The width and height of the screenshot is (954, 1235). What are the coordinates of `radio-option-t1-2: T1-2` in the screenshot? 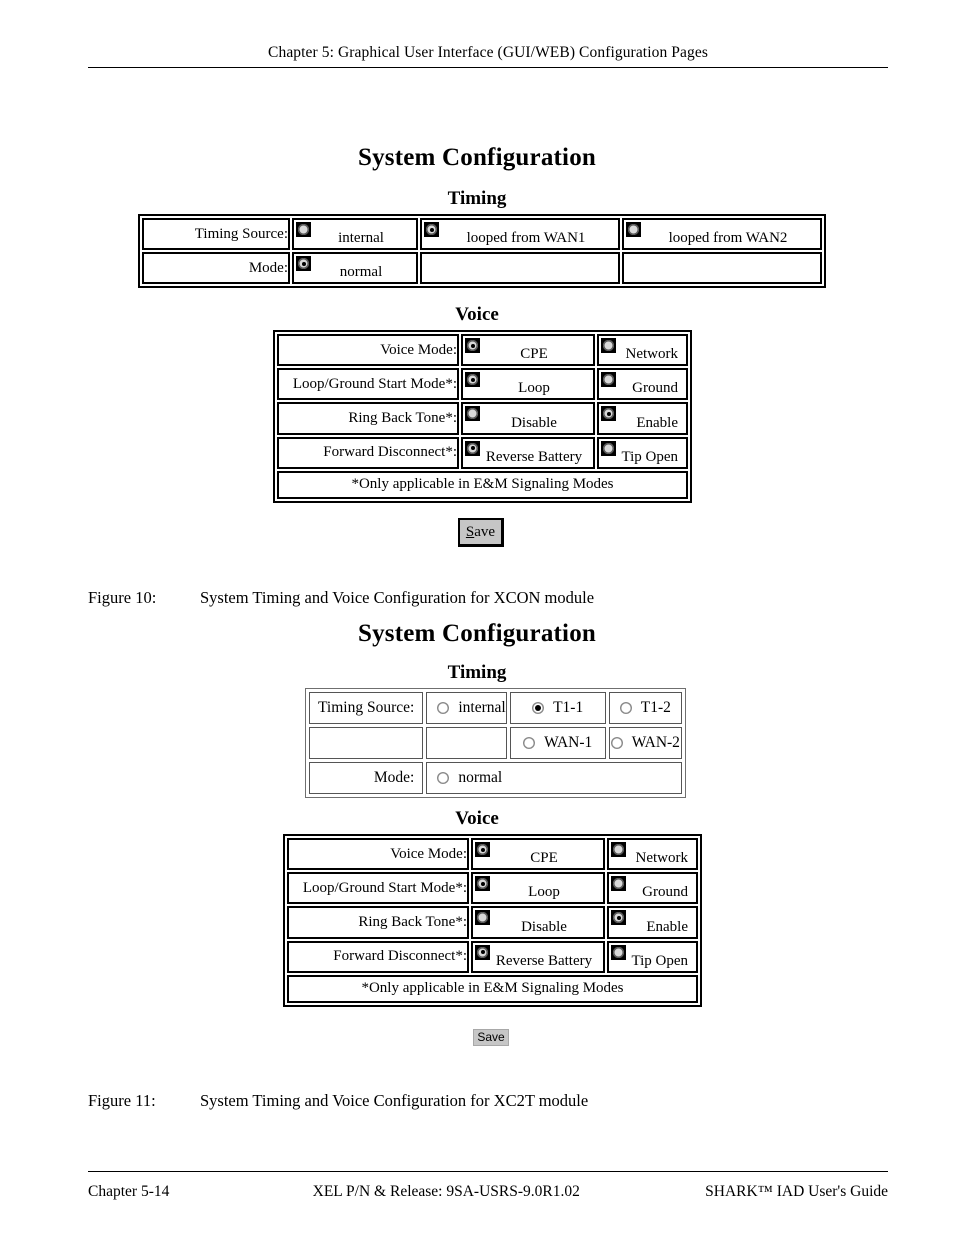 It's located at (645, 708).